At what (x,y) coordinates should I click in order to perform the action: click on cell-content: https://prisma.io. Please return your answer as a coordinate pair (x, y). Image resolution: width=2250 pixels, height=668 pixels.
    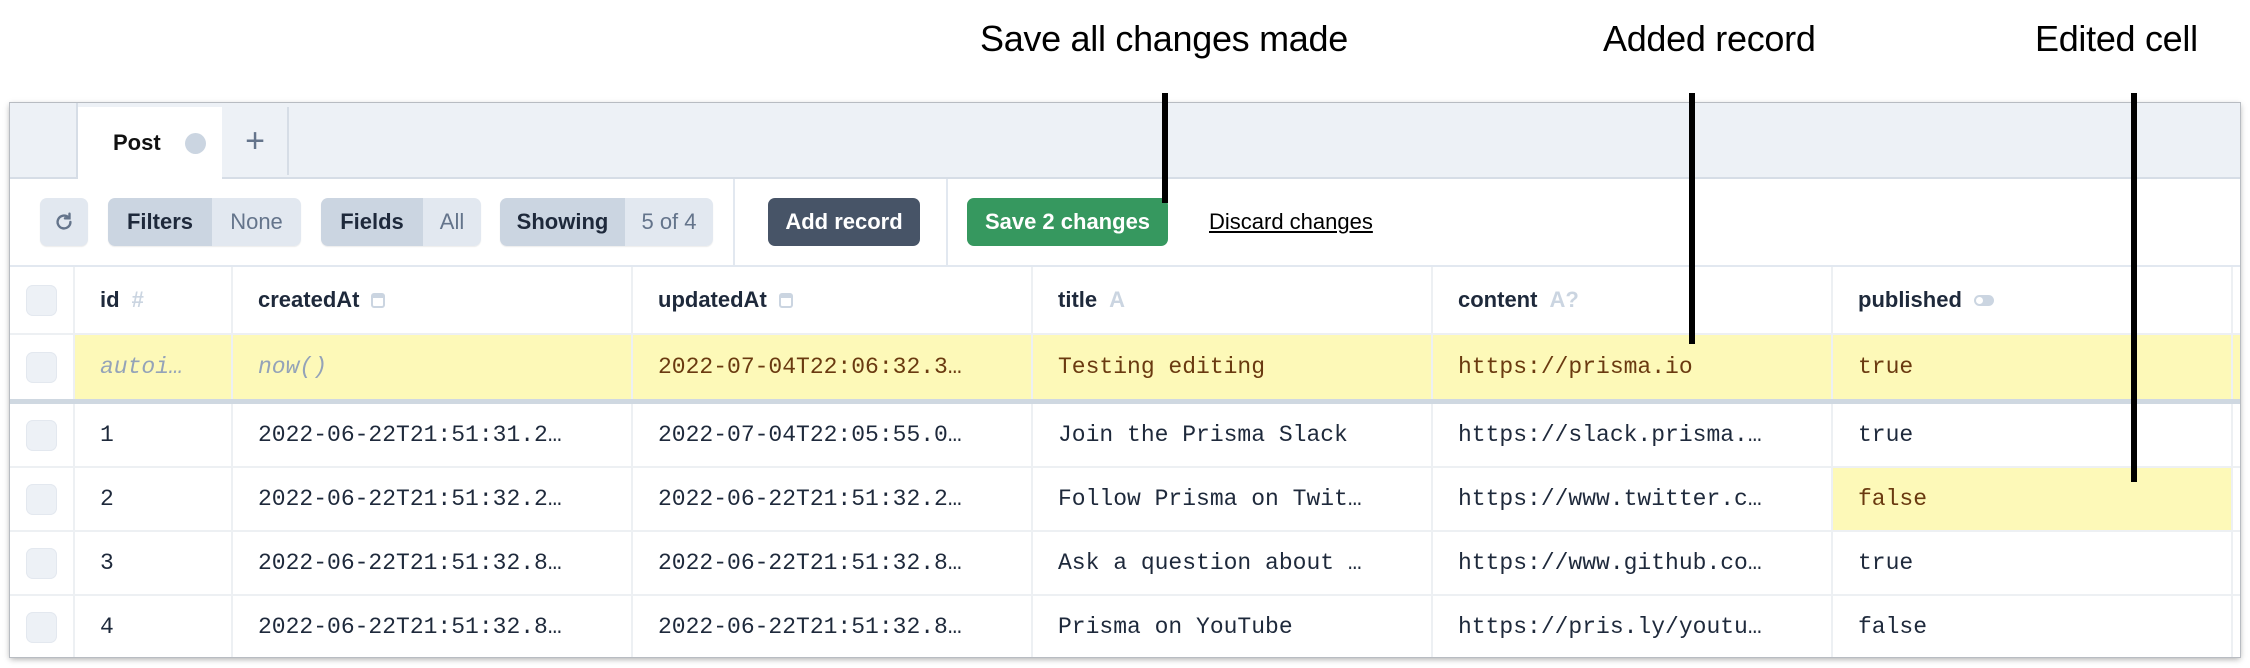
    Looking at the image, I should click on (1633, 367).